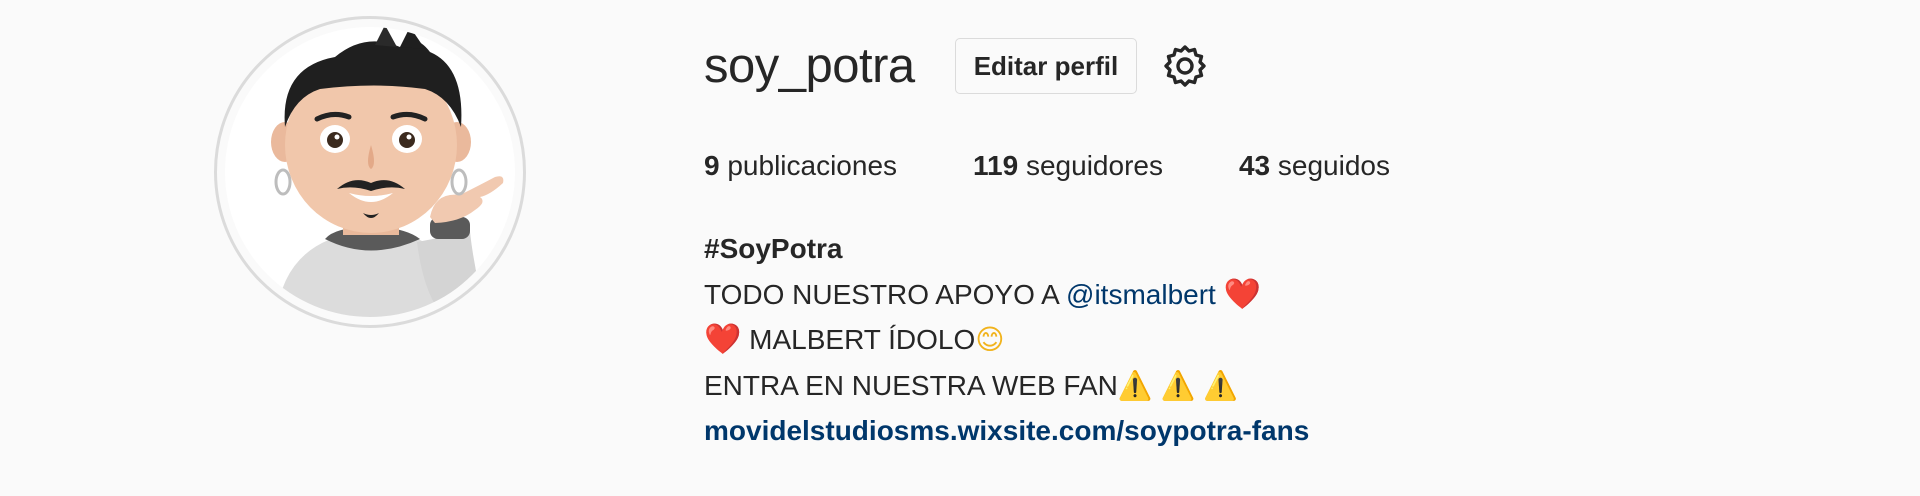  Describe the element at coordinates (911, 385) in the screenshot. I see `bio-line-3-text: ENTRA EN NUESTRA WEB FAN` at that location.